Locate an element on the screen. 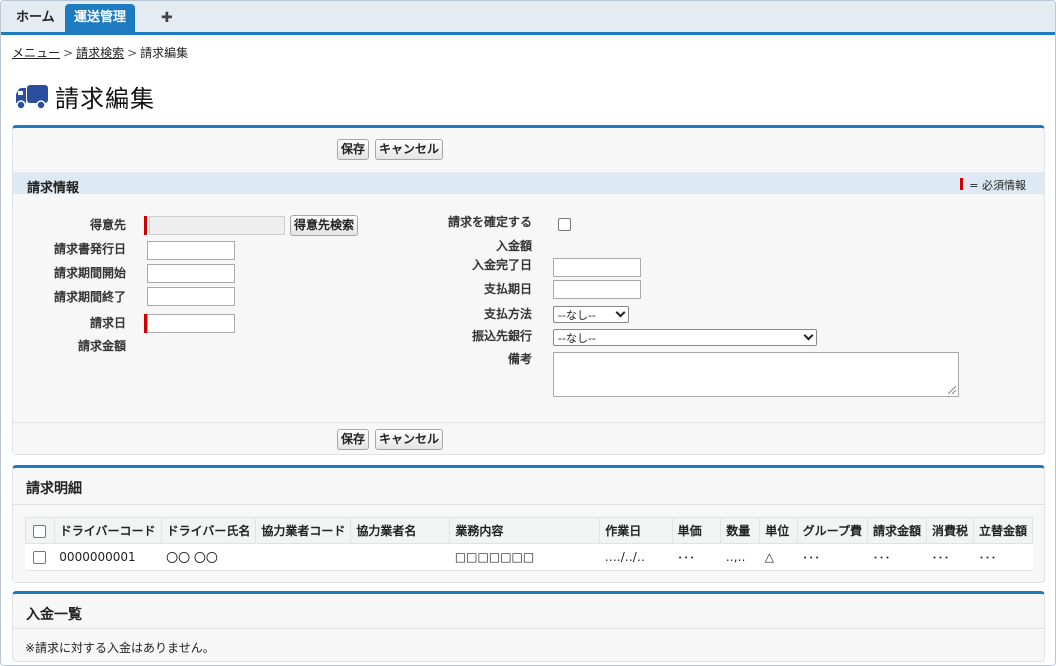 This screenshot has width=1056, height=666. breadcrumb-search-link: 請求検索 is located at coordinates (100, 53).